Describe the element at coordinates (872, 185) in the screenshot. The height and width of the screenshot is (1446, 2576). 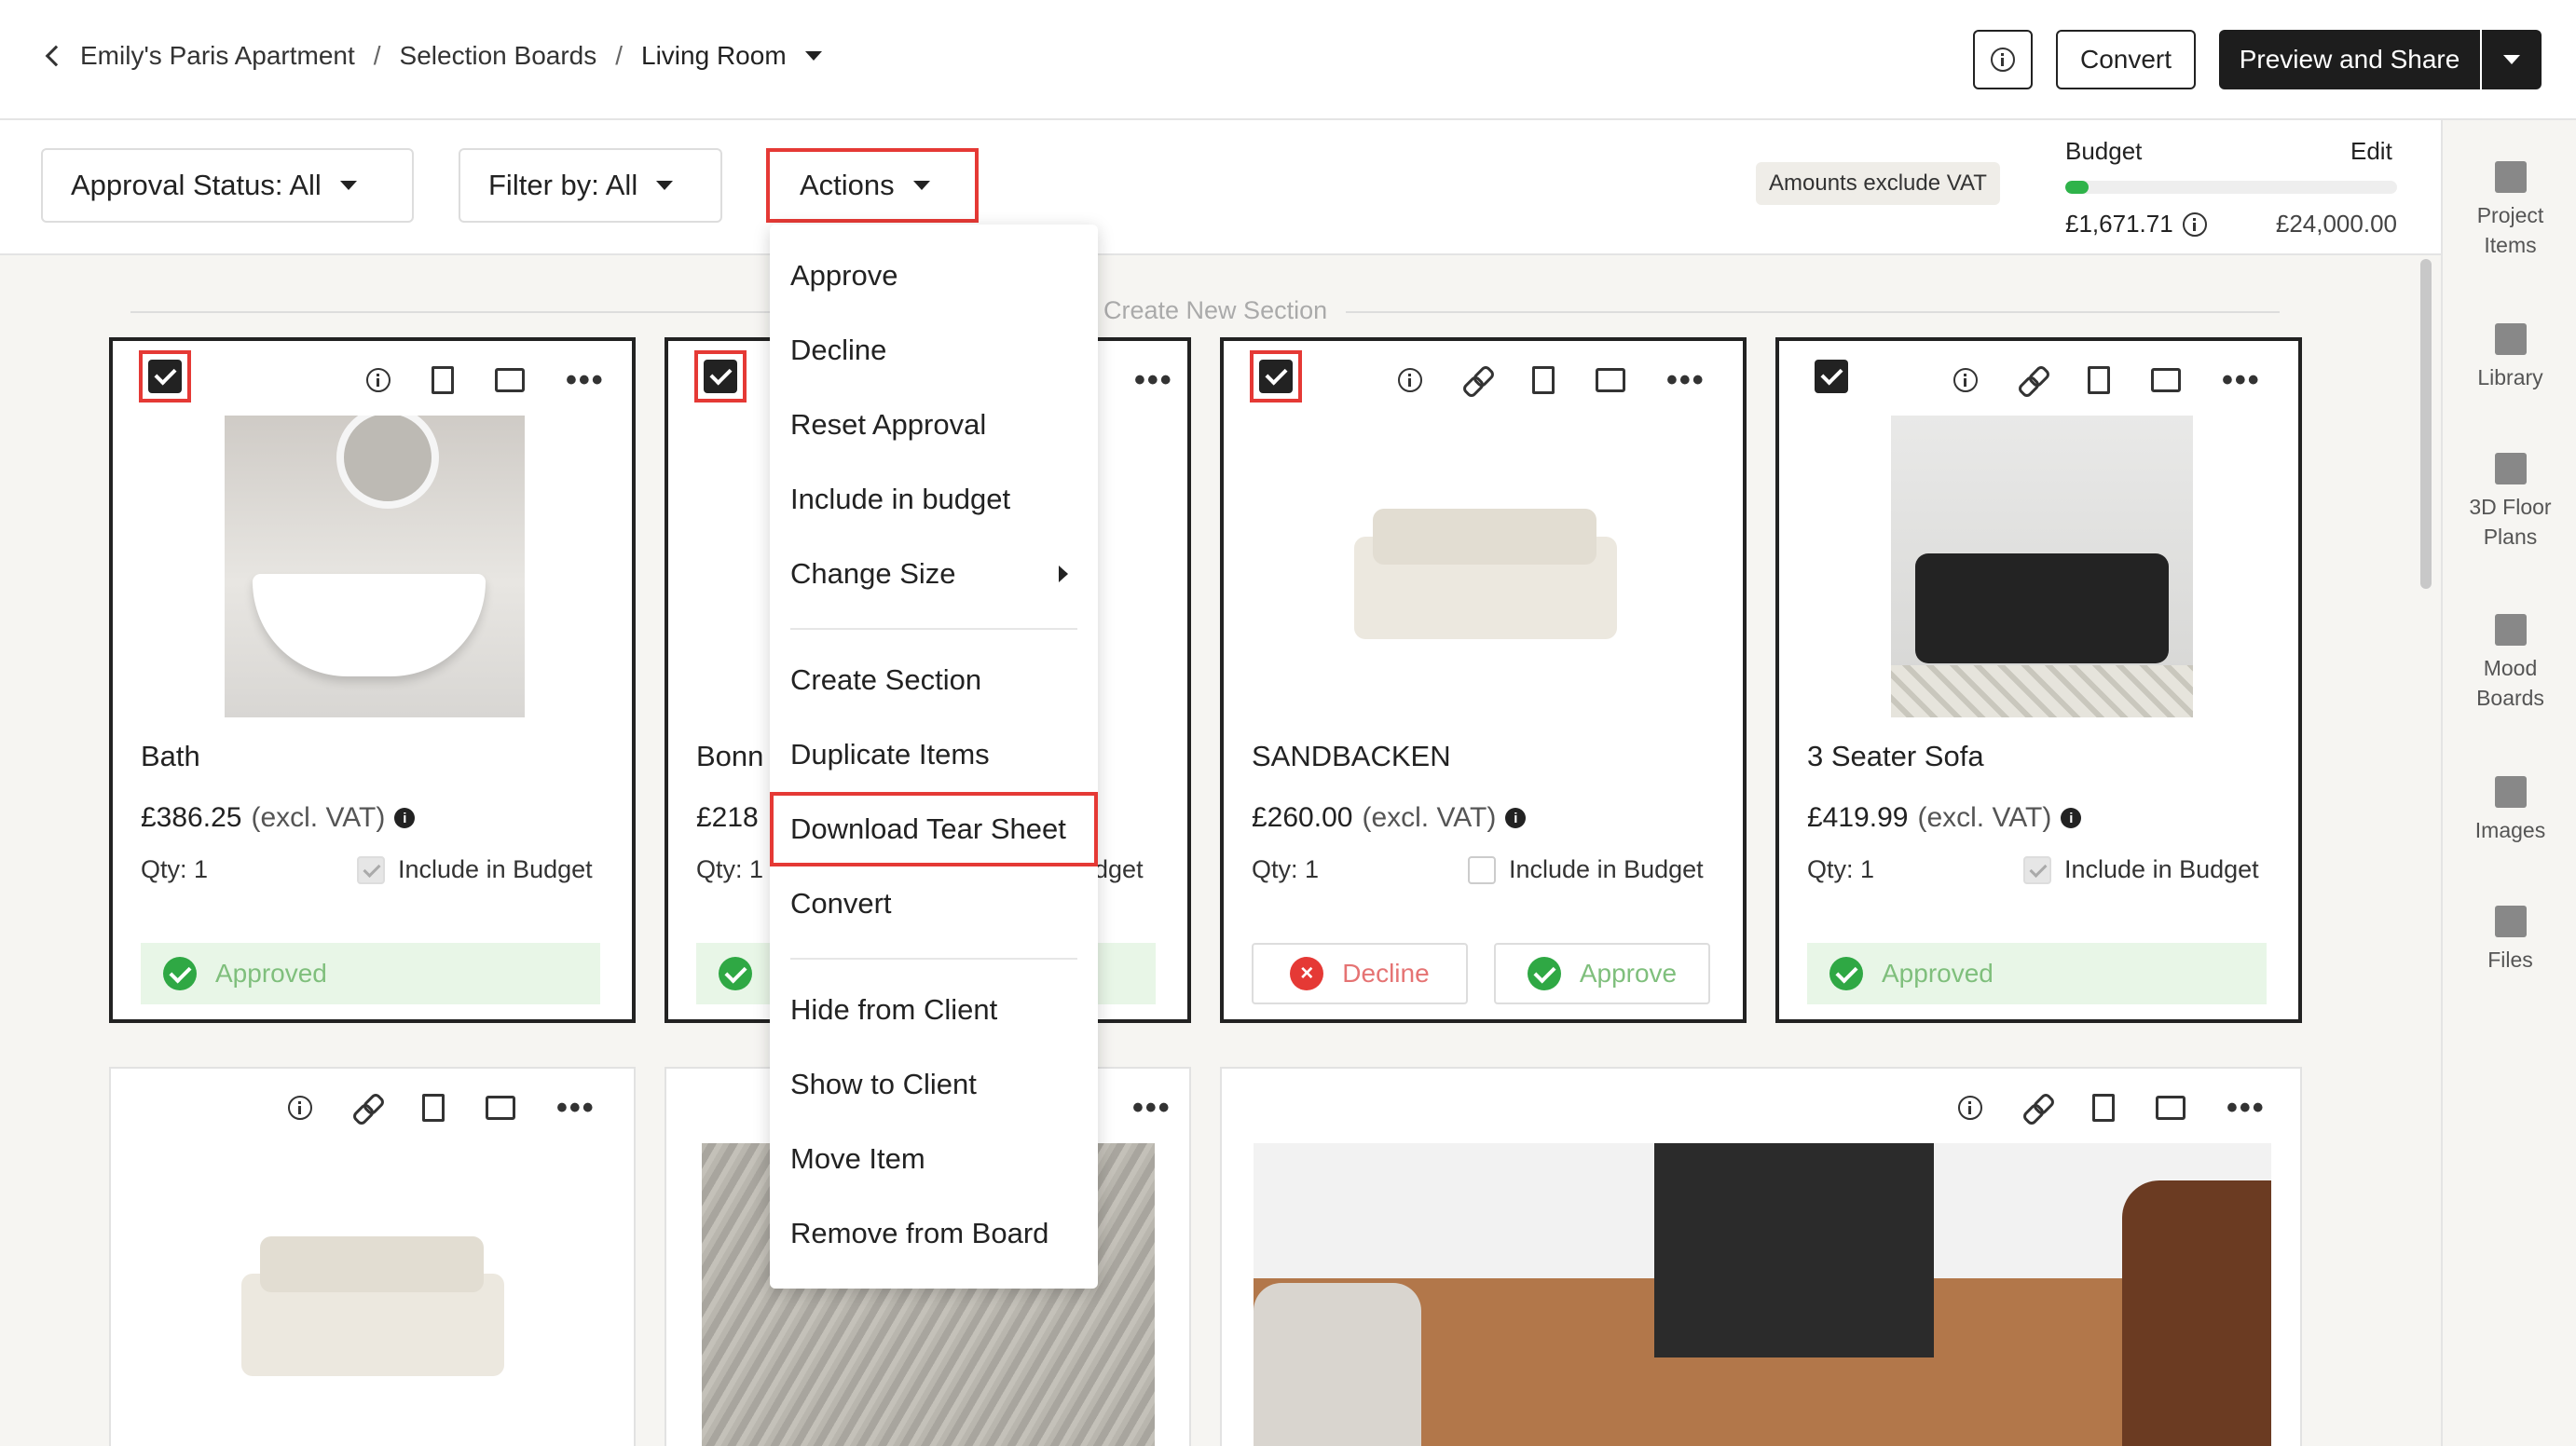
I see `actions-dropdown: Actions` at that location.